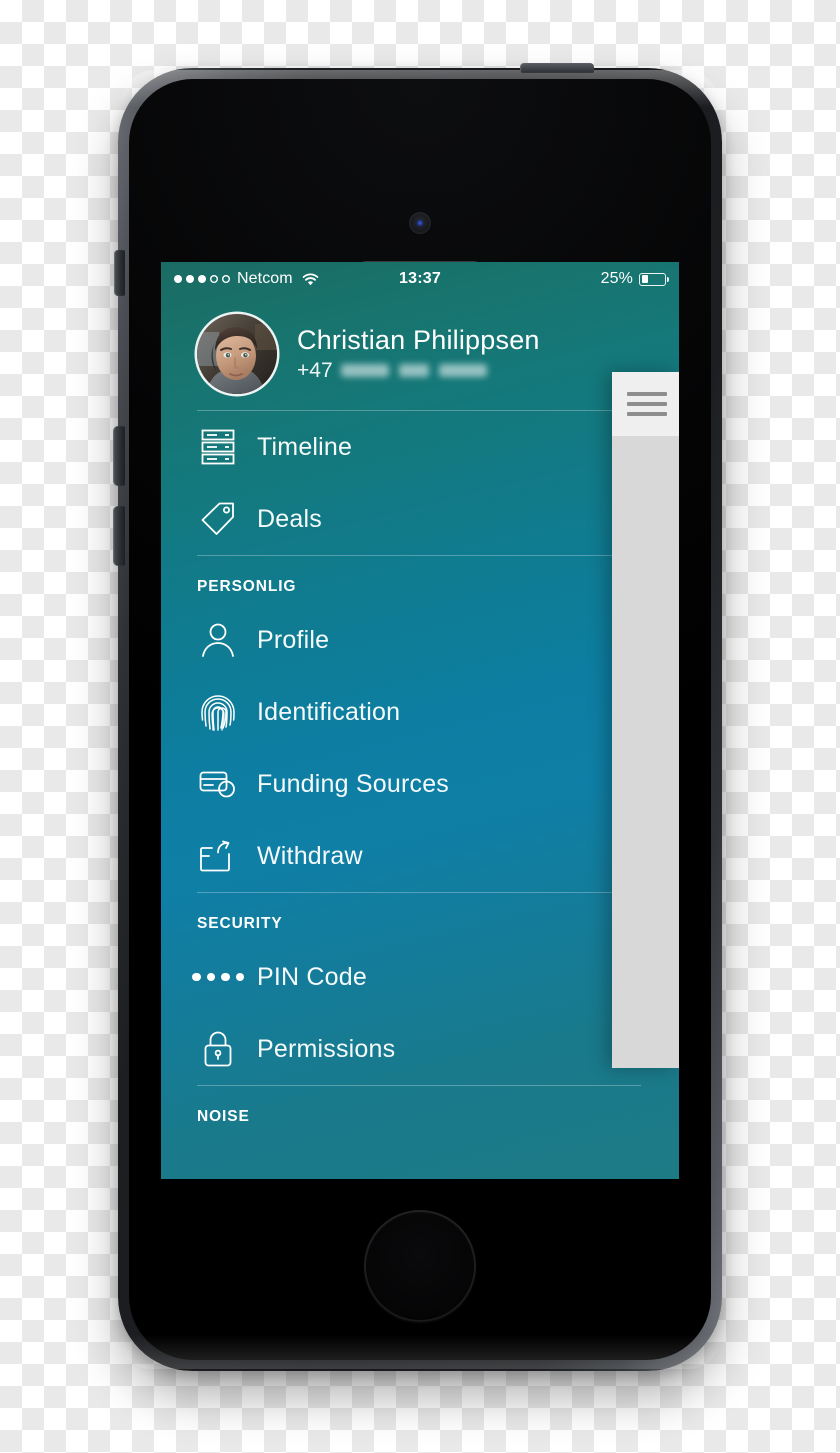 This screenshot has width=840, height=1453. What do you see at coordinates (218, 447) in the screenshot?
I see `timeline-icon` at bounding box center [218, 447].